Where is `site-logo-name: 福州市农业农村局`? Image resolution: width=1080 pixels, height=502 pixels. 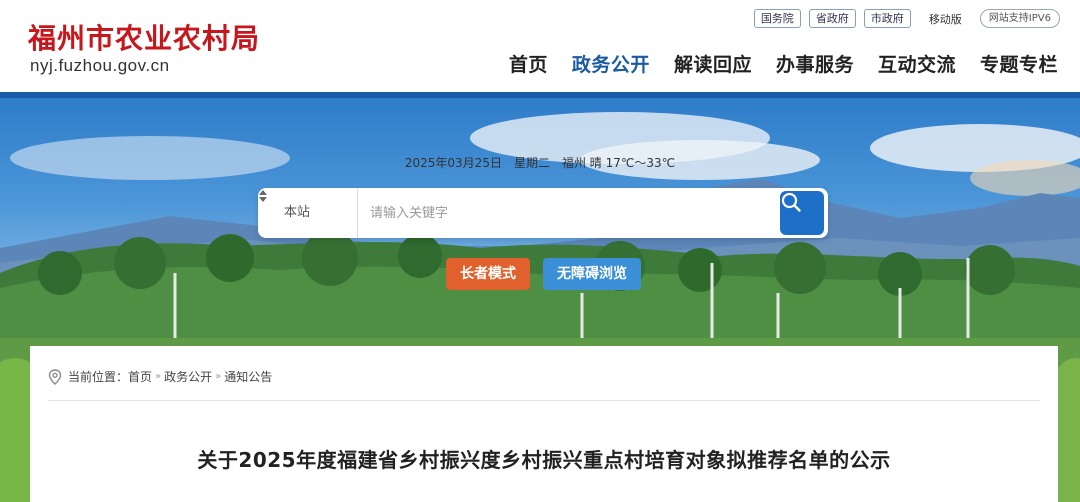
site-logo-name: 福州市农业农村局 is located at coordinates (144, 37).